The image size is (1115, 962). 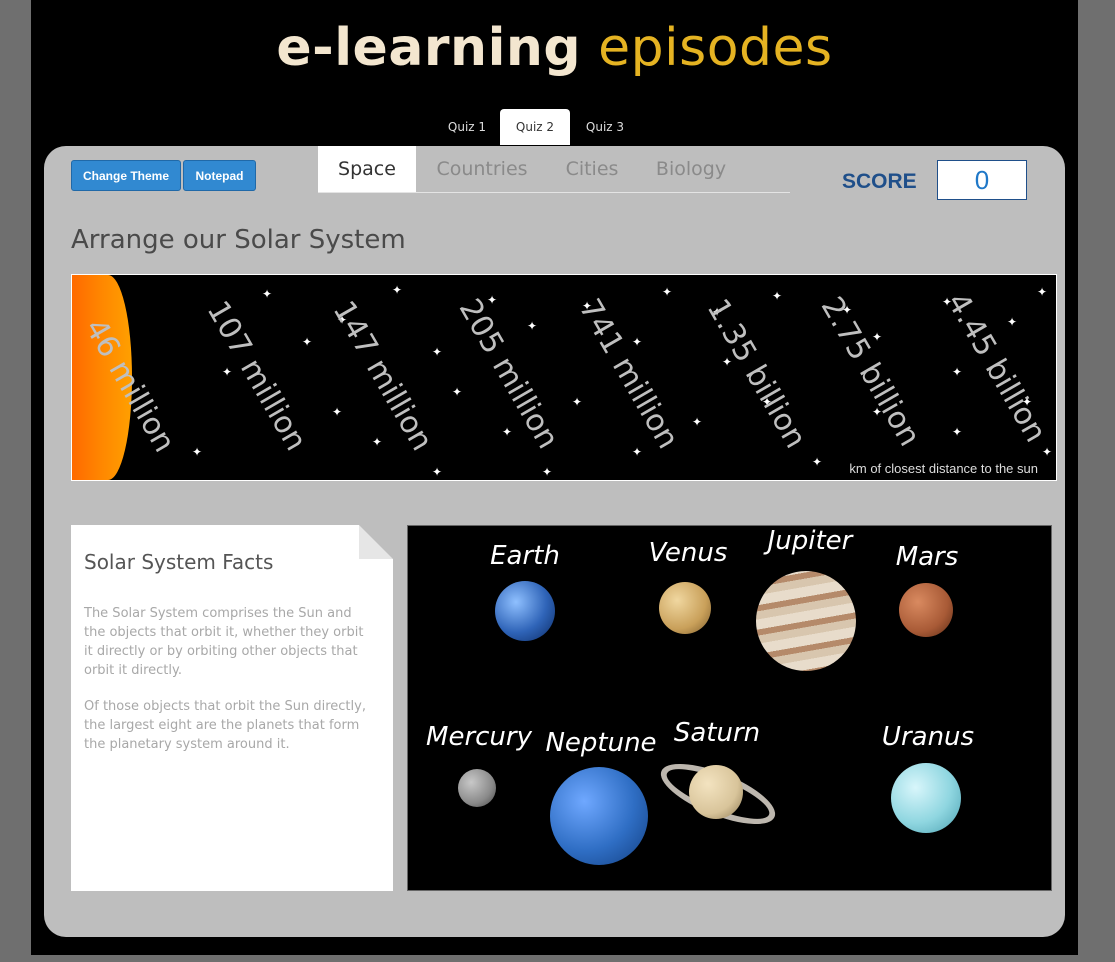 I want to click on logo: e-learning episodes, so click(x=554, y=48).